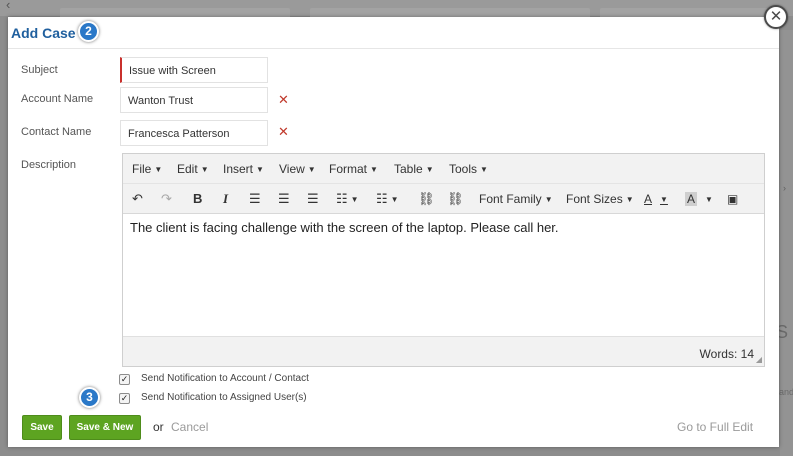 The image size is (793, 456). What do you see at coordinates (510, 199) in the screenshot?
I see `font-family-label: Font Family` at bounding box center [510, 199].